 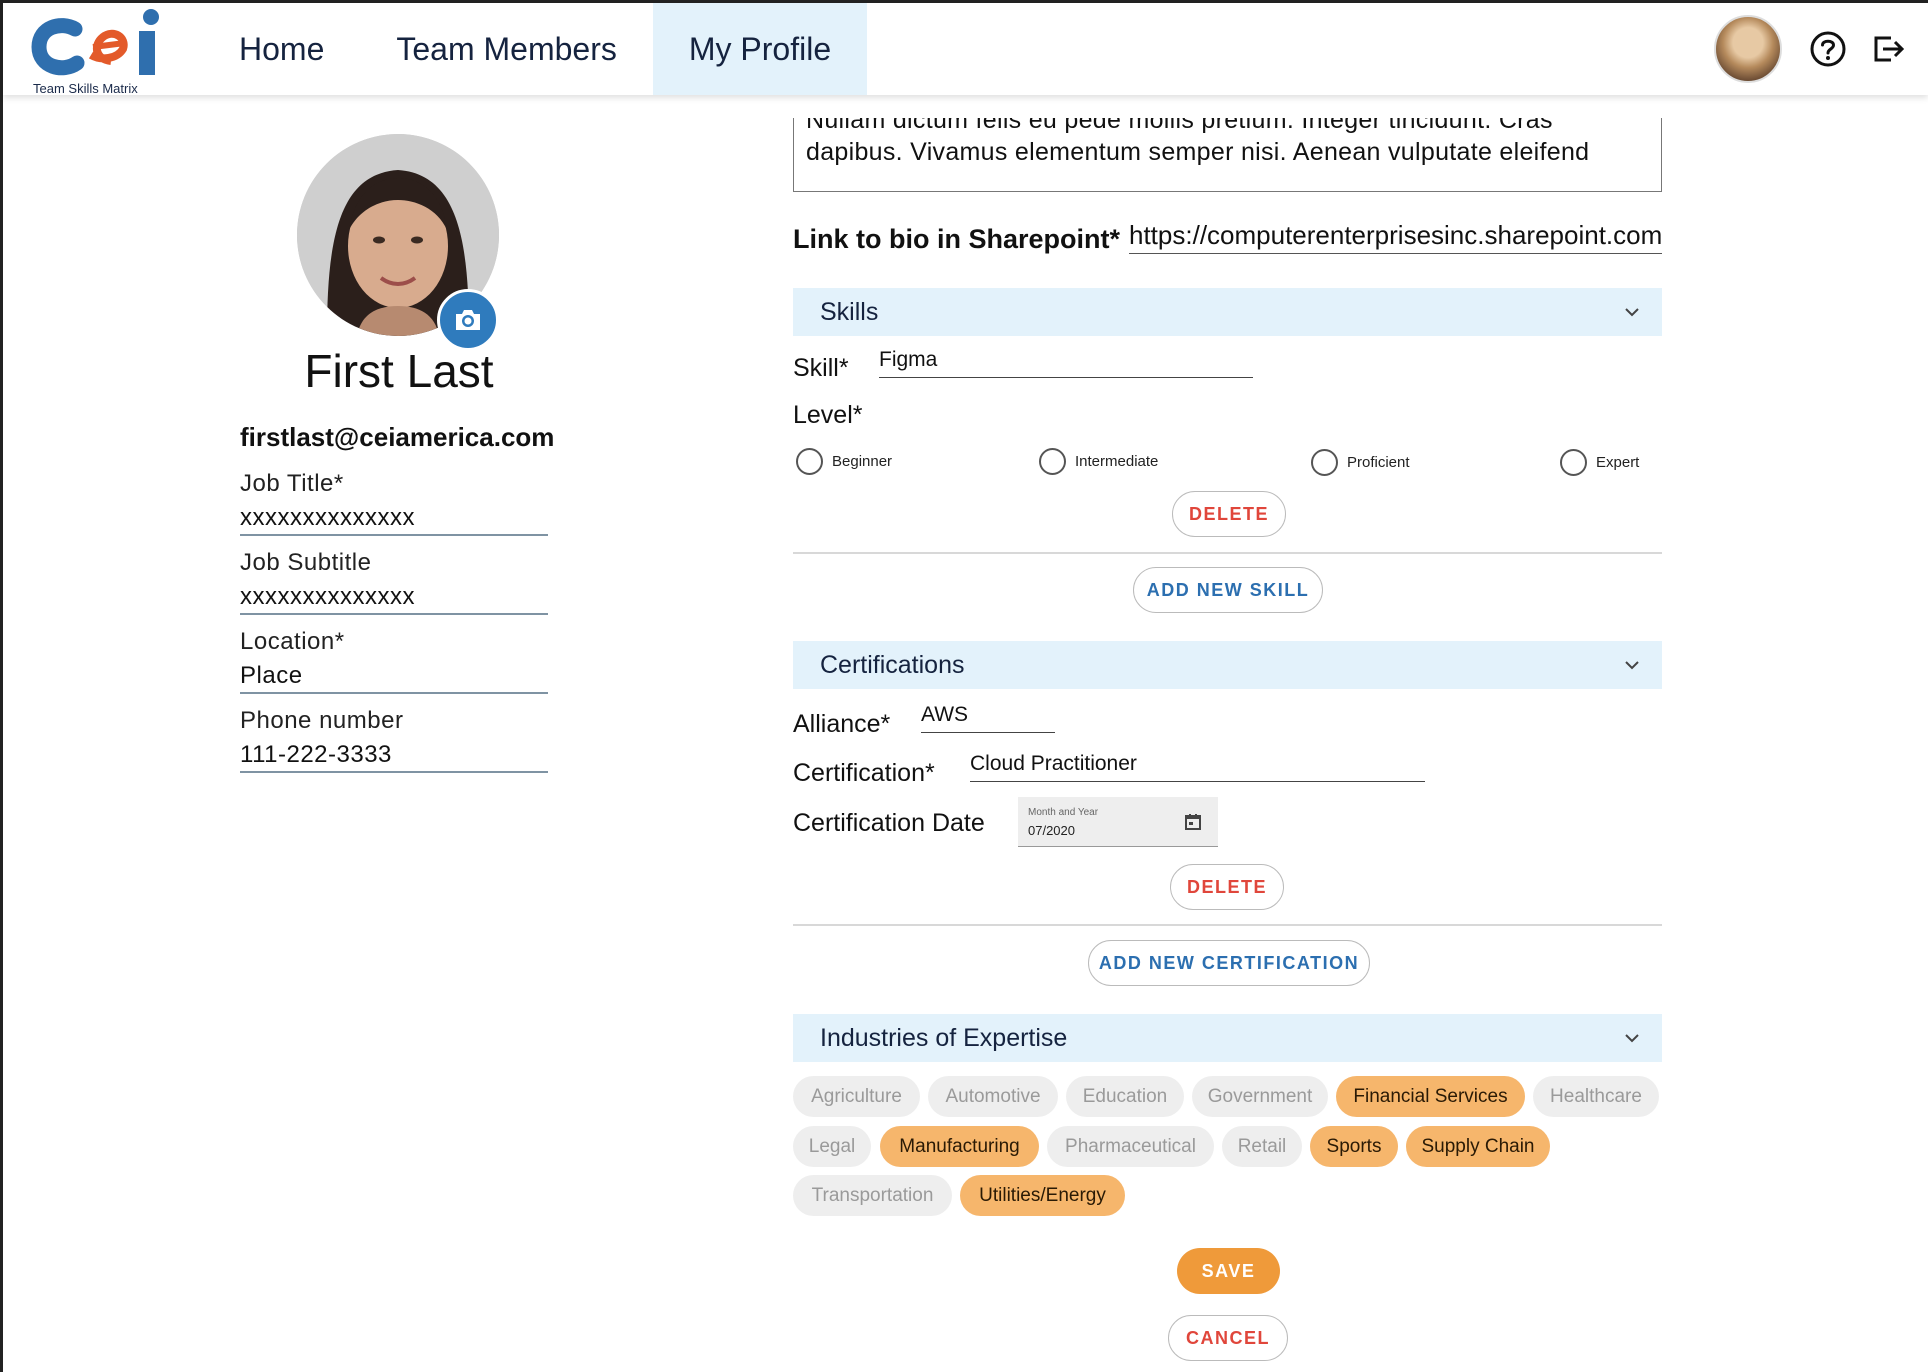 What do you see at coordinates (849, 311) in the screenshot?
I see `skills-title: Skills` at bounding box center [849, 311].